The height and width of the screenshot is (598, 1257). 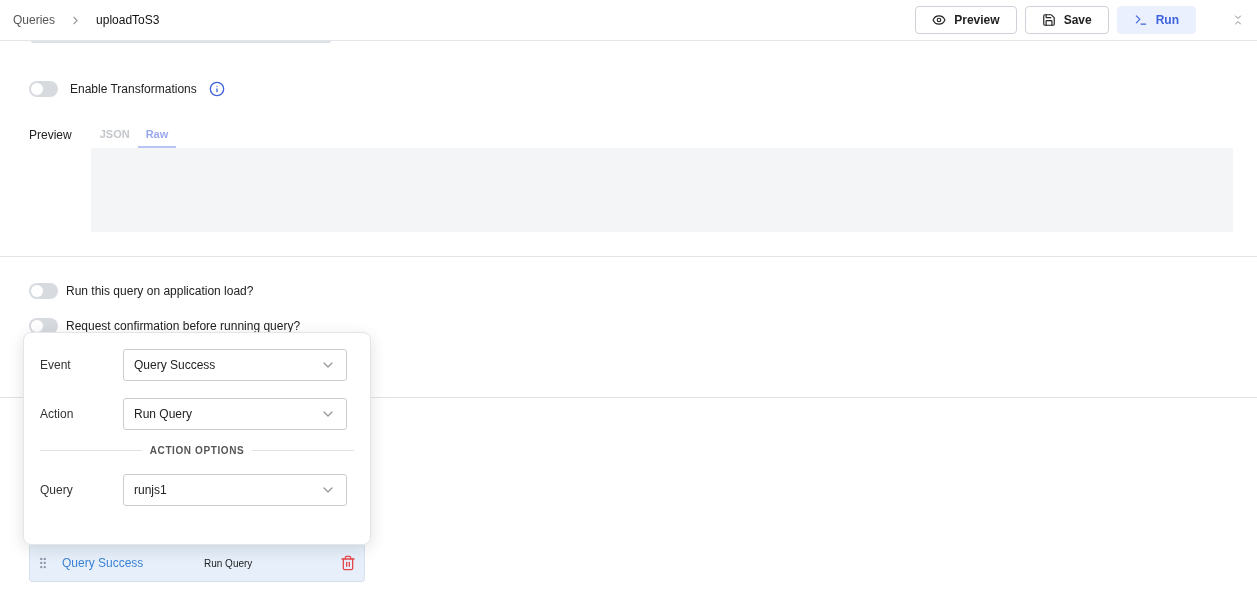 I want to click on dropdown-select: Run Query, so click(x=235, y=414).